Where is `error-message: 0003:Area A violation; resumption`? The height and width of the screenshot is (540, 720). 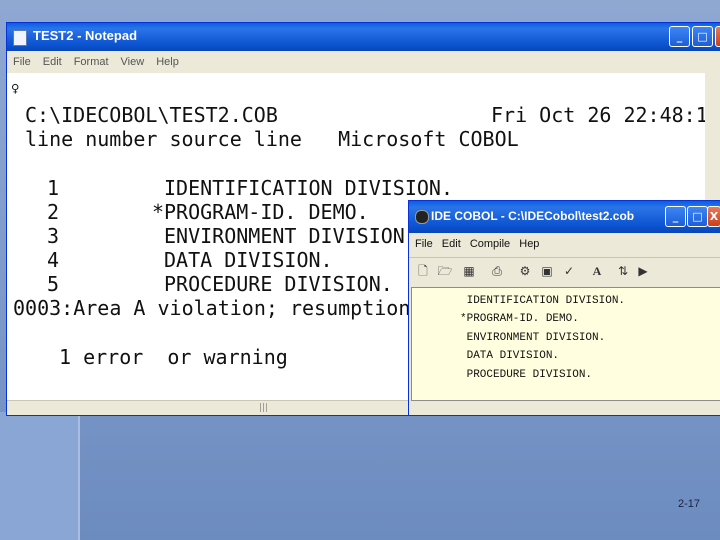 error-message: 0003:Area A violation; resumption is located at coordinates (212, 308).